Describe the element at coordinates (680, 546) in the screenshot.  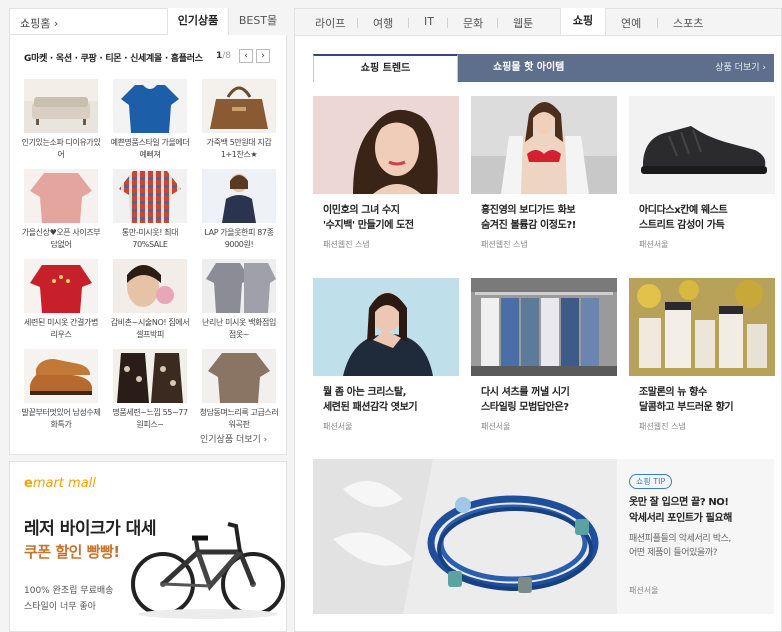
I see `tip-description: 패션피플들의 악세서리 박스, 어떤 제품이 들어있을까?` at that location.